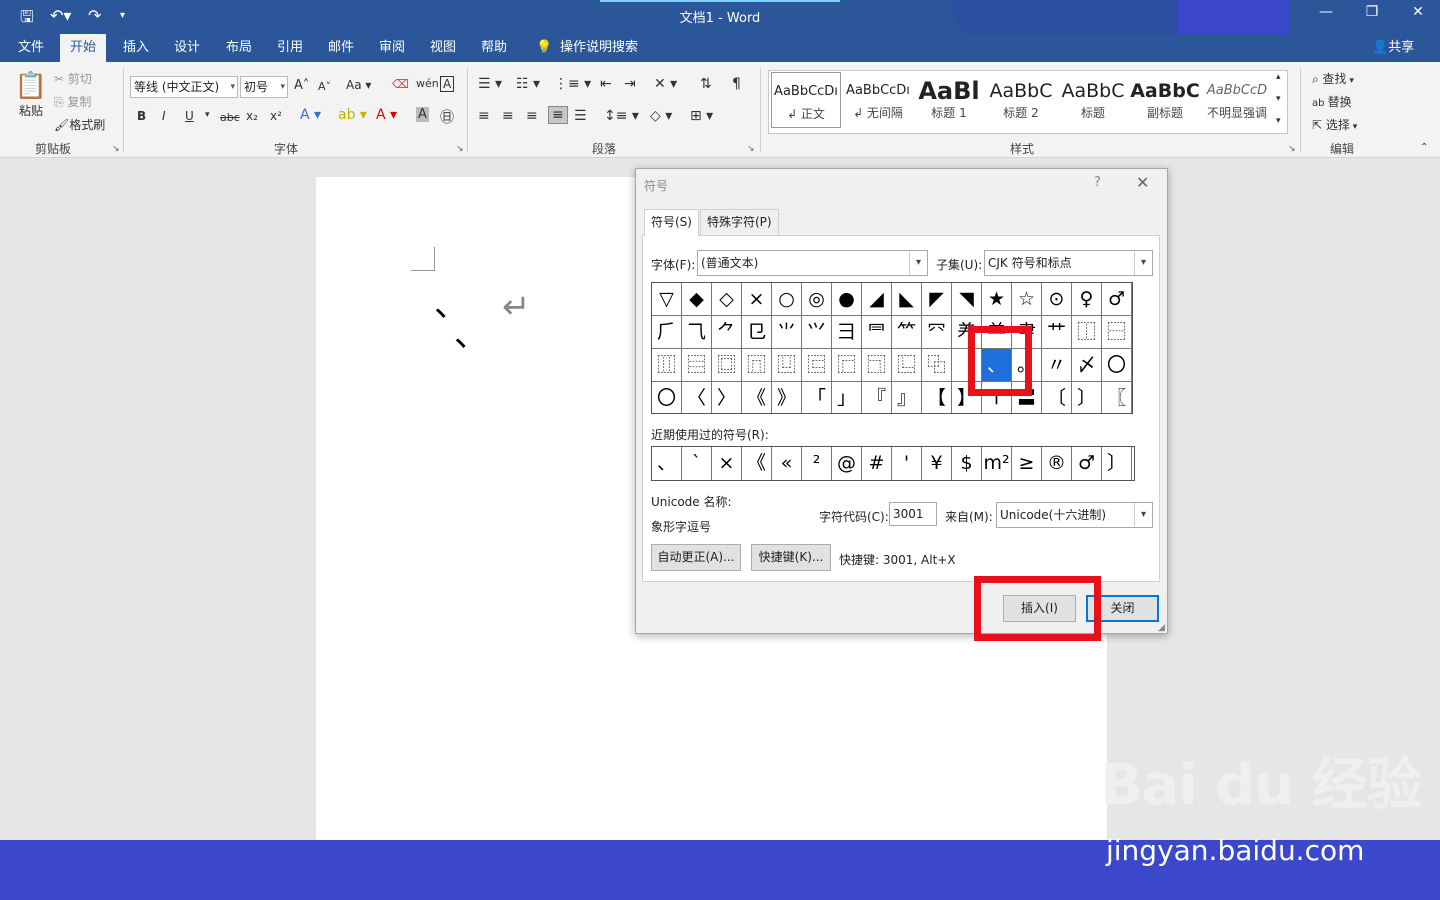 This screenshot has width=1440, height=900. Describe the element at coordinates (494, 48) in the screenshot. I see `tab-help: 帮助` at that location.